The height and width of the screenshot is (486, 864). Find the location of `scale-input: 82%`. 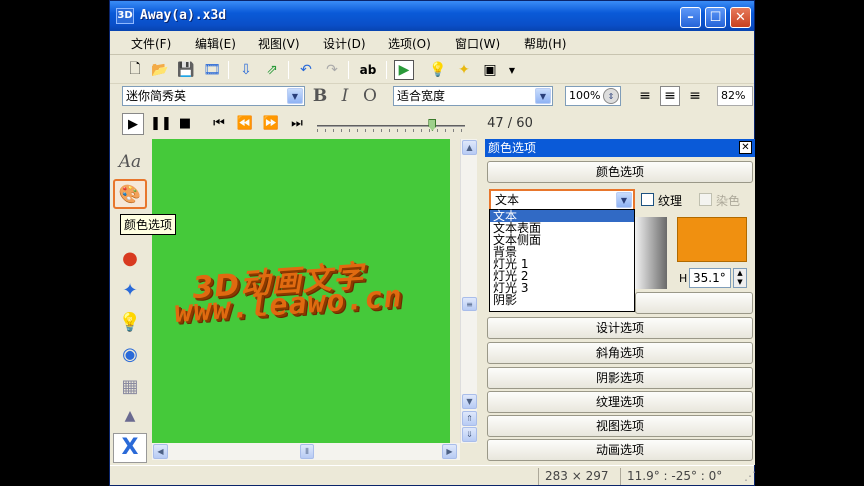

scale-input: 82% is located at coordinates (735, 96).